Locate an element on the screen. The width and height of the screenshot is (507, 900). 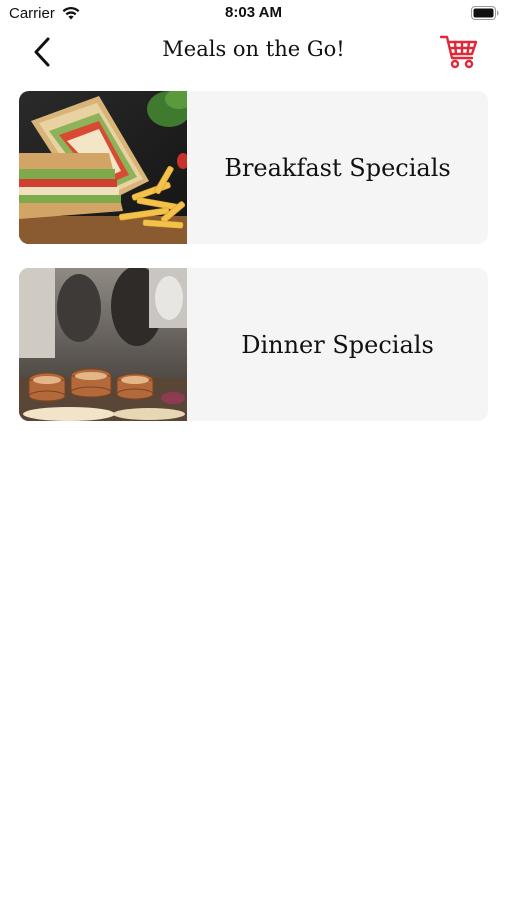
breakfast-food-image is located at coordinates (103, 167).